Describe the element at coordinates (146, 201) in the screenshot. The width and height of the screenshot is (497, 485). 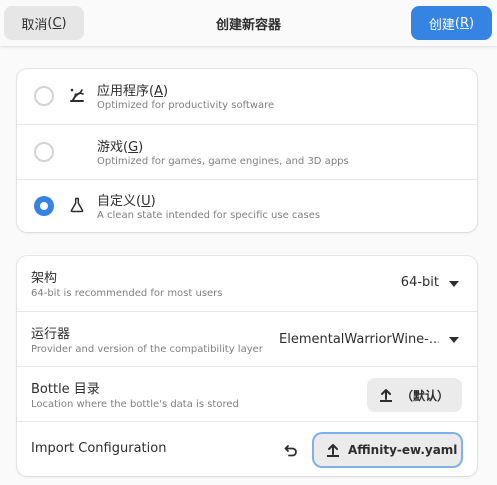
I see `custom-mnemonic: U` at that location.